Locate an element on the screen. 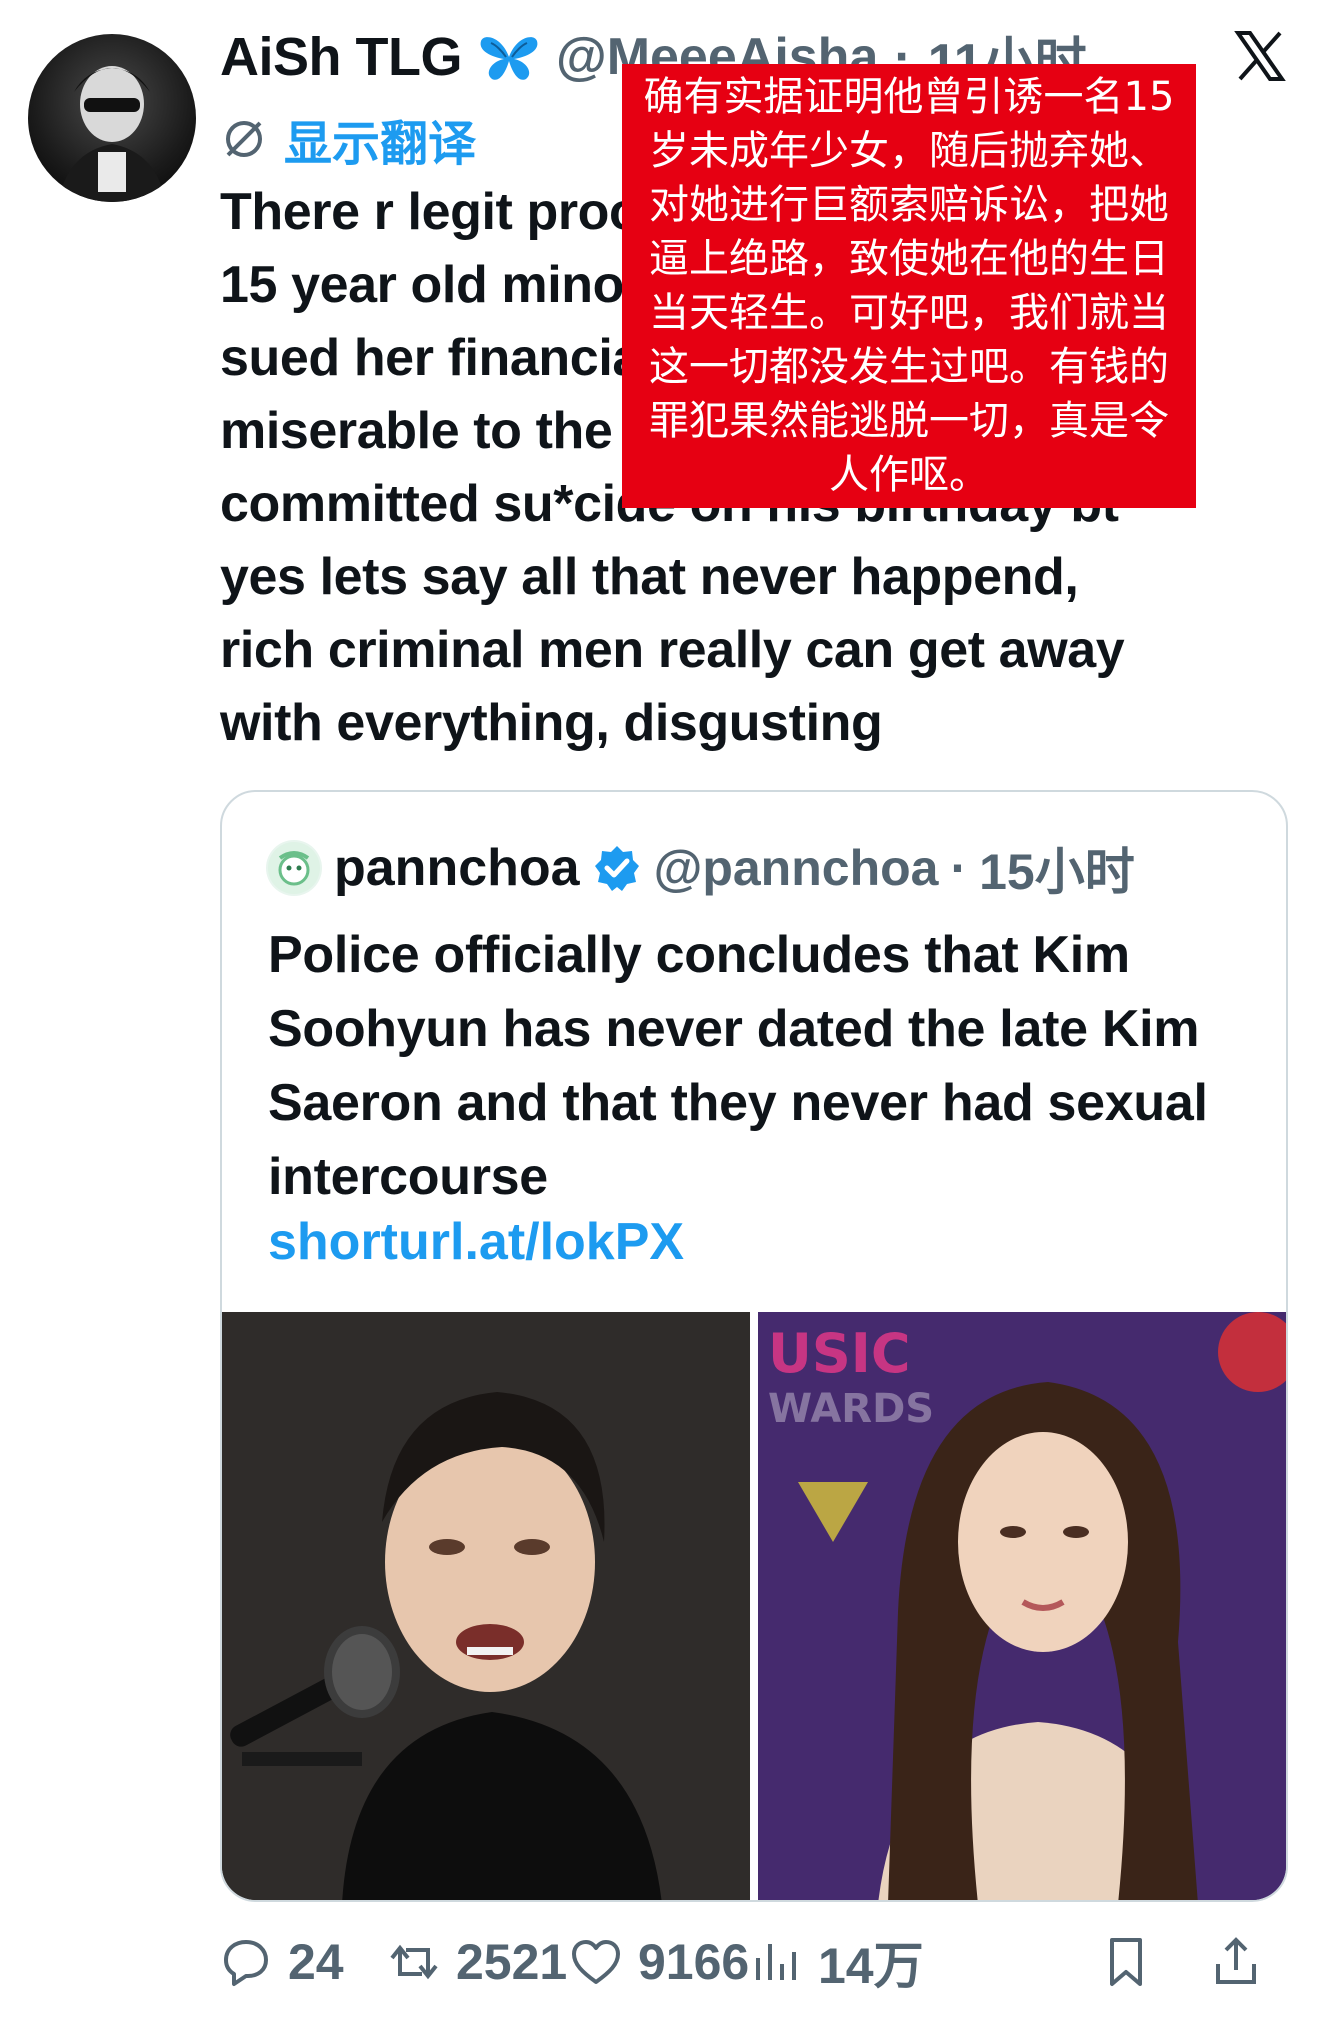  bookmark-button is located at coordinates (1126, 1962).